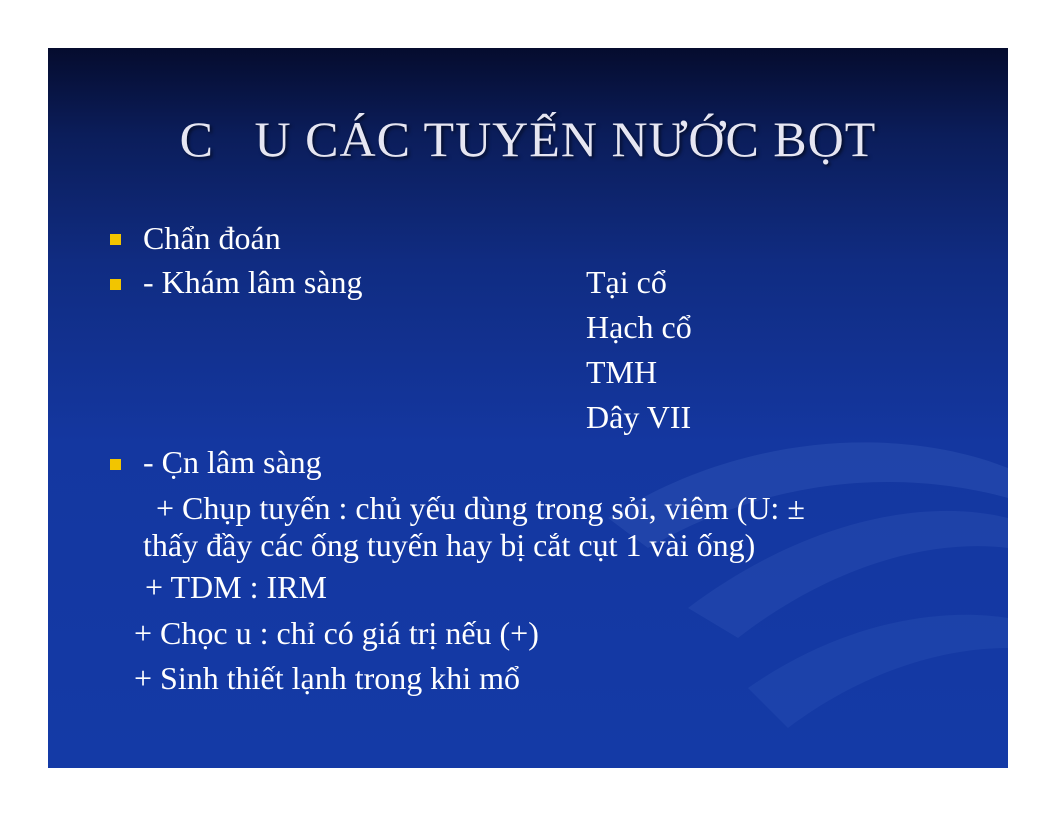 Image resolution: width=1056 pixels, height=816 pixels. What do you see at coordinates (232, 462) in the screenshot?
I see `bullet-can-lam-sang: - C̣n lâm sàng` at bounding box center [232, 462].